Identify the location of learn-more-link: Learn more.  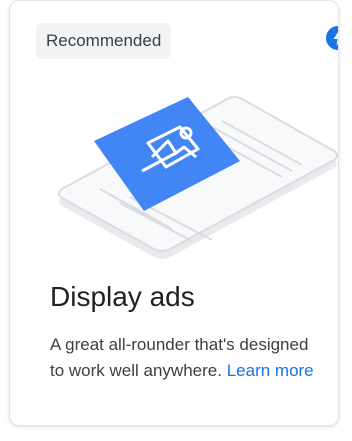
(270, 370).